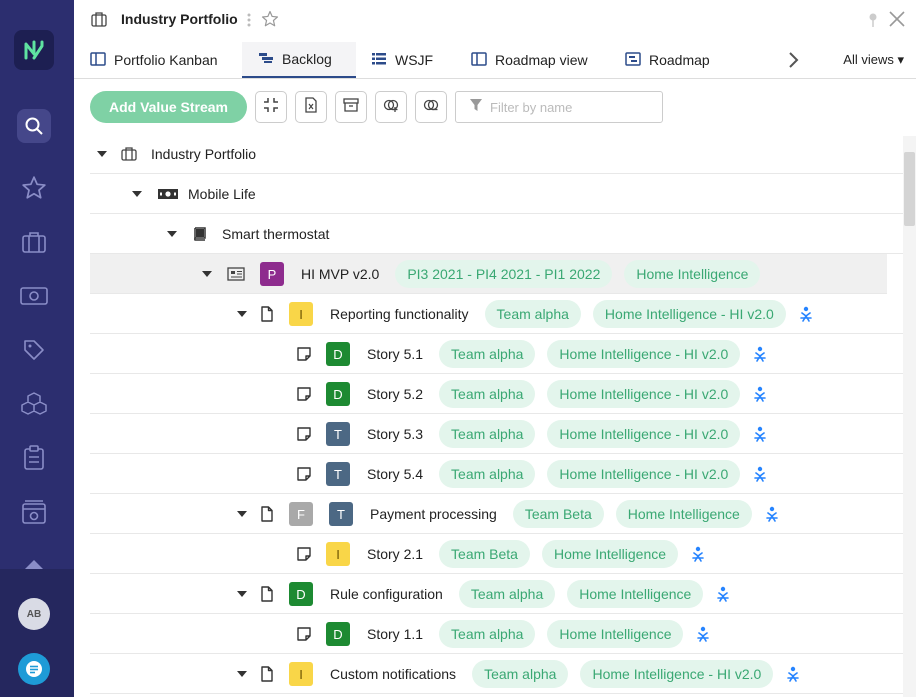  Describe the element at coordinates (897, 21) in the screenshot. I see `close-icon` at that location.